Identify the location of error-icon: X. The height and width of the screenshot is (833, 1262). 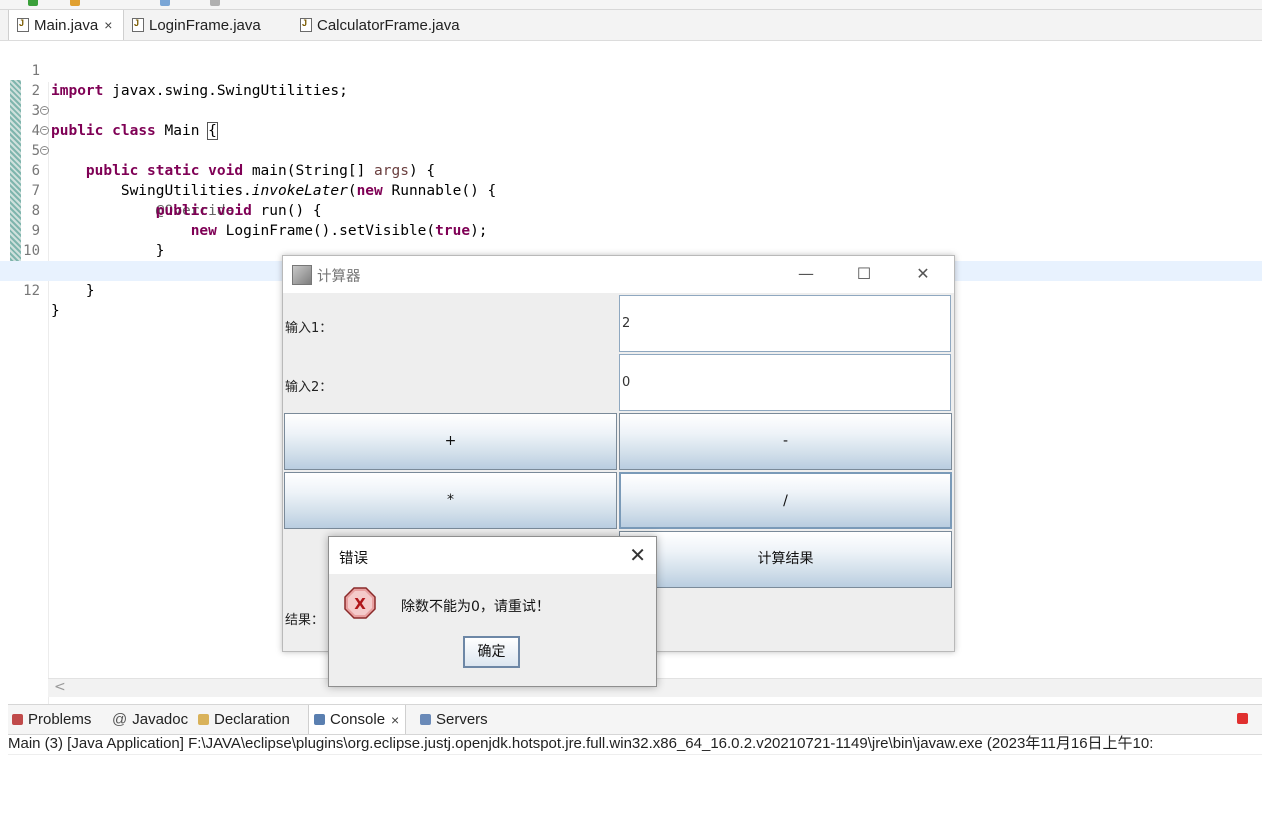
(360, 603).